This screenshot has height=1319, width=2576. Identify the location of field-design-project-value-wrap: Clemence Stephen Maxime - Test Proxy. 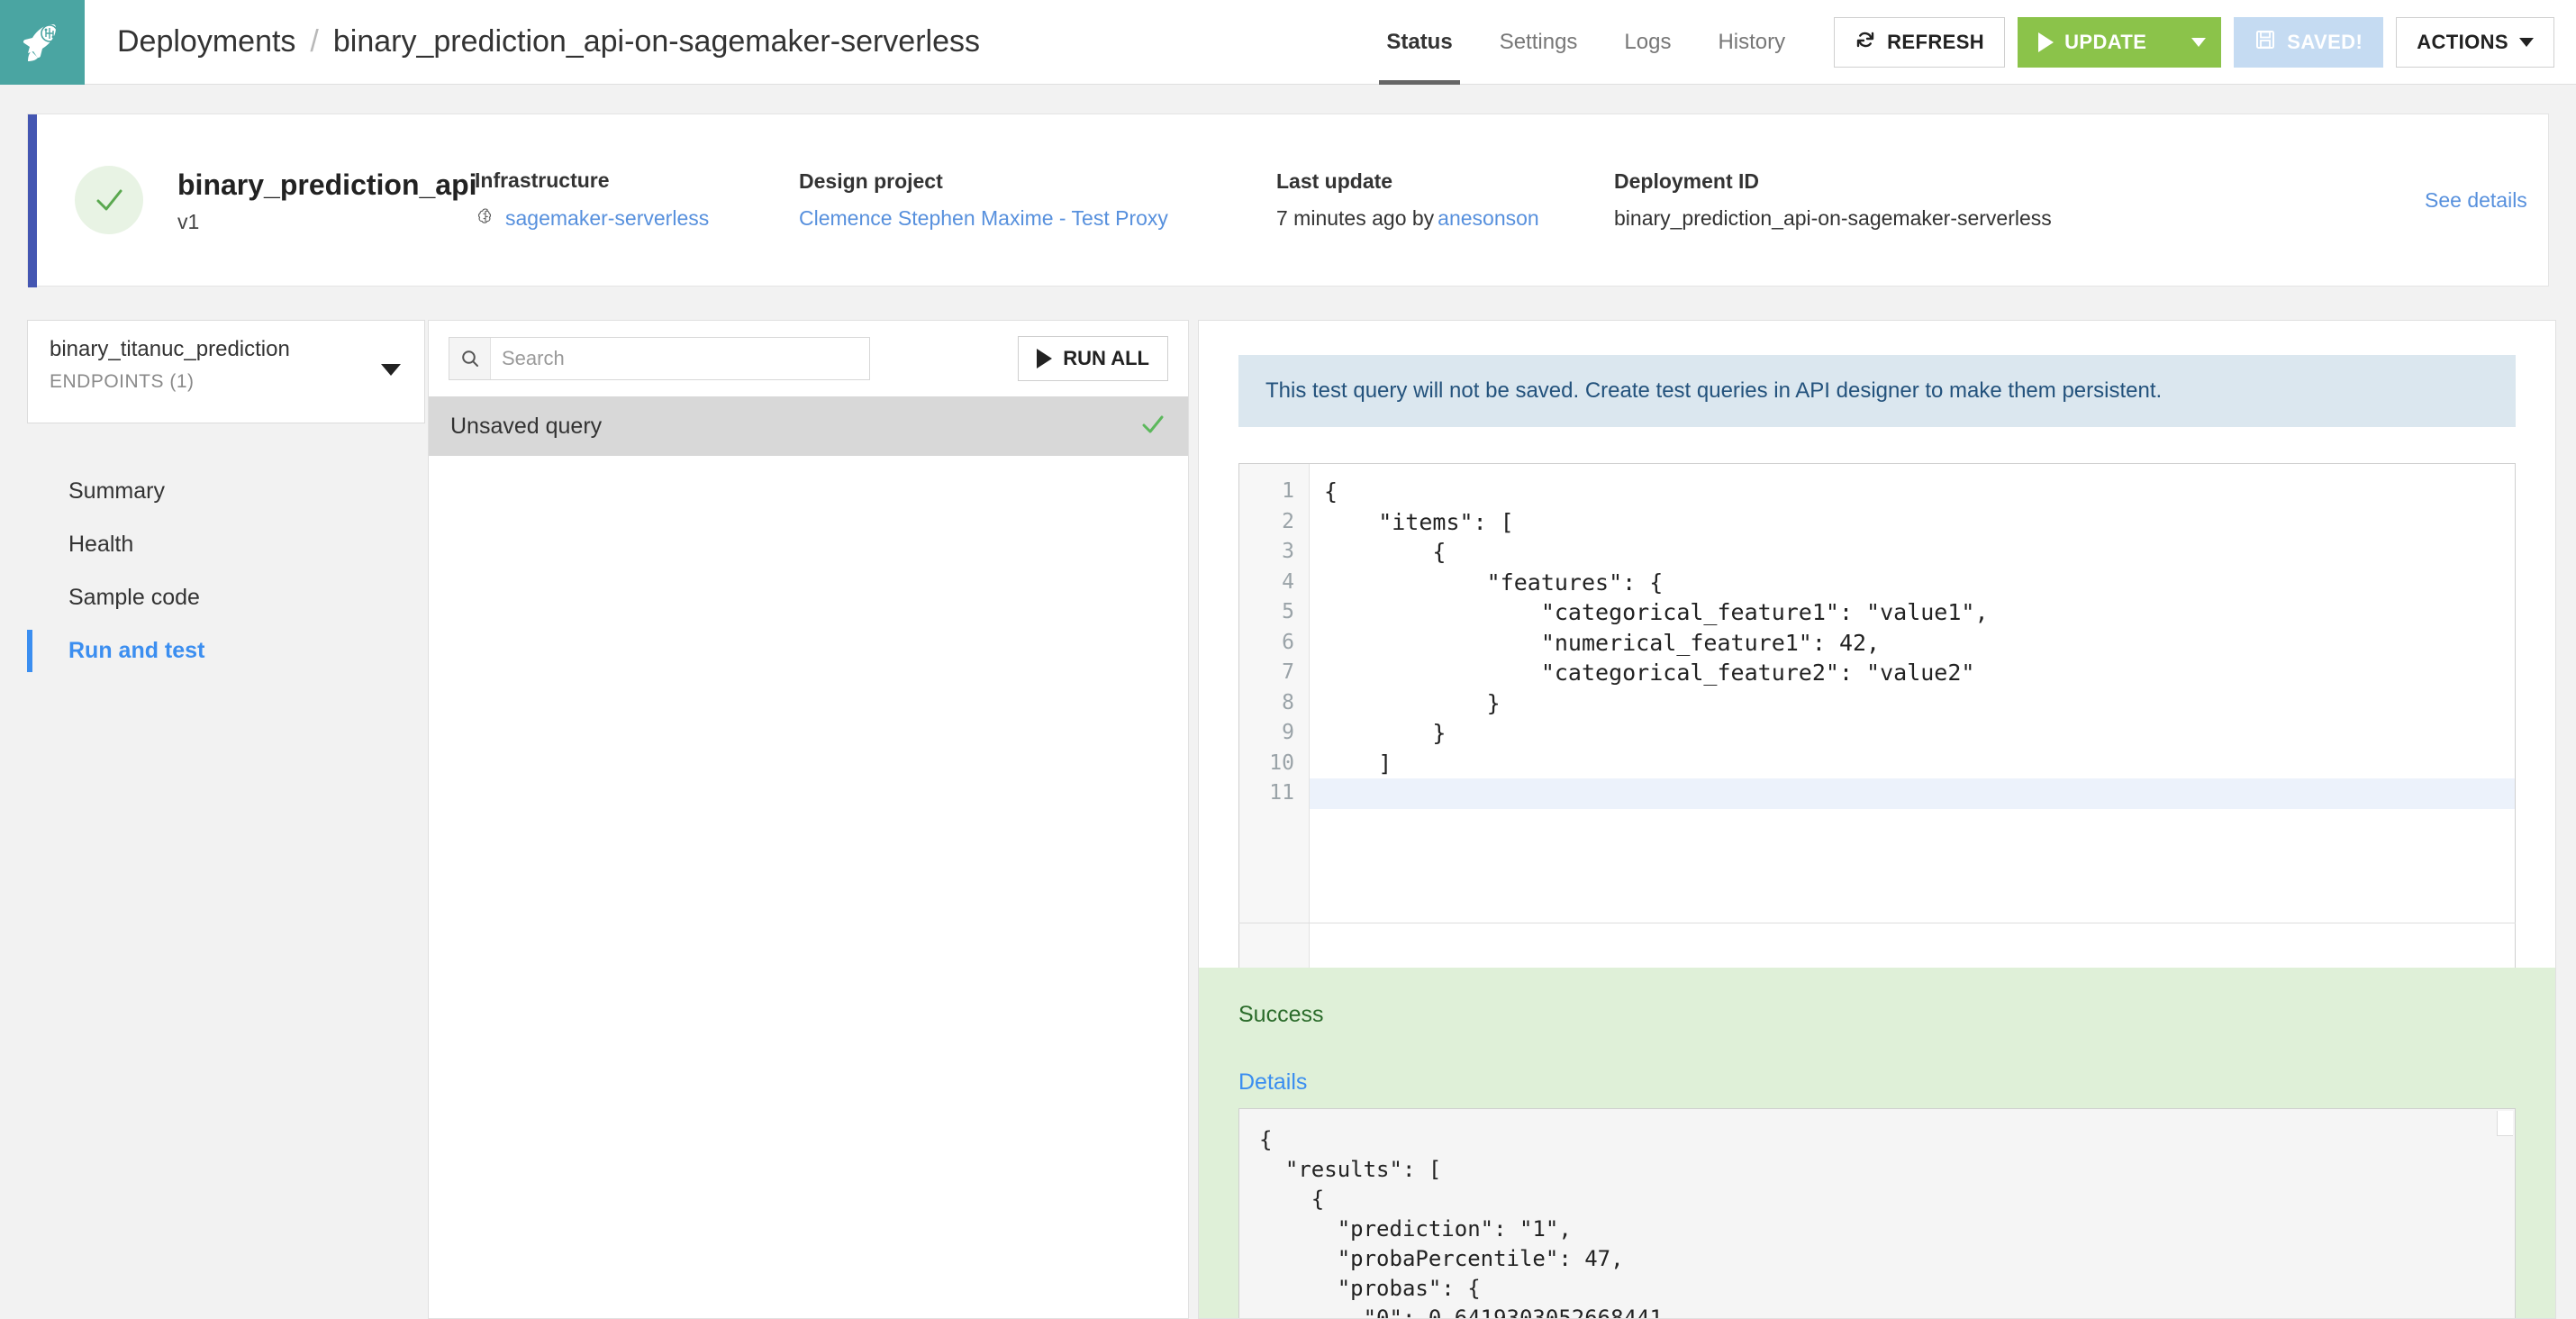
(1037, 218).